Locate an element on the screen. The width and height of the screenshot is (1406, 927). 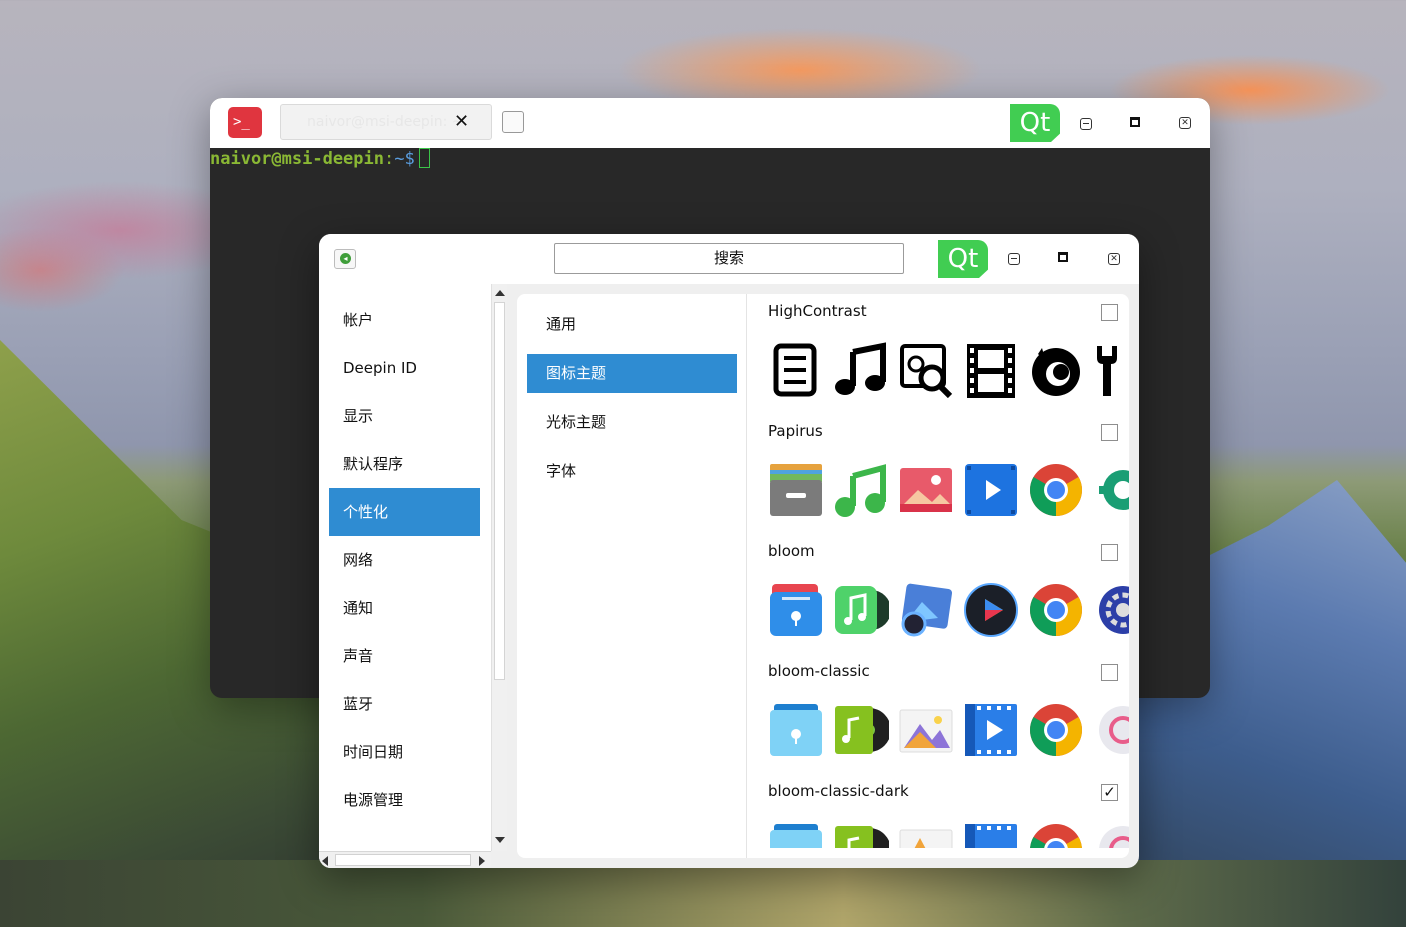
tab-close-icon: ✕ is located at coordinates (461, 121).